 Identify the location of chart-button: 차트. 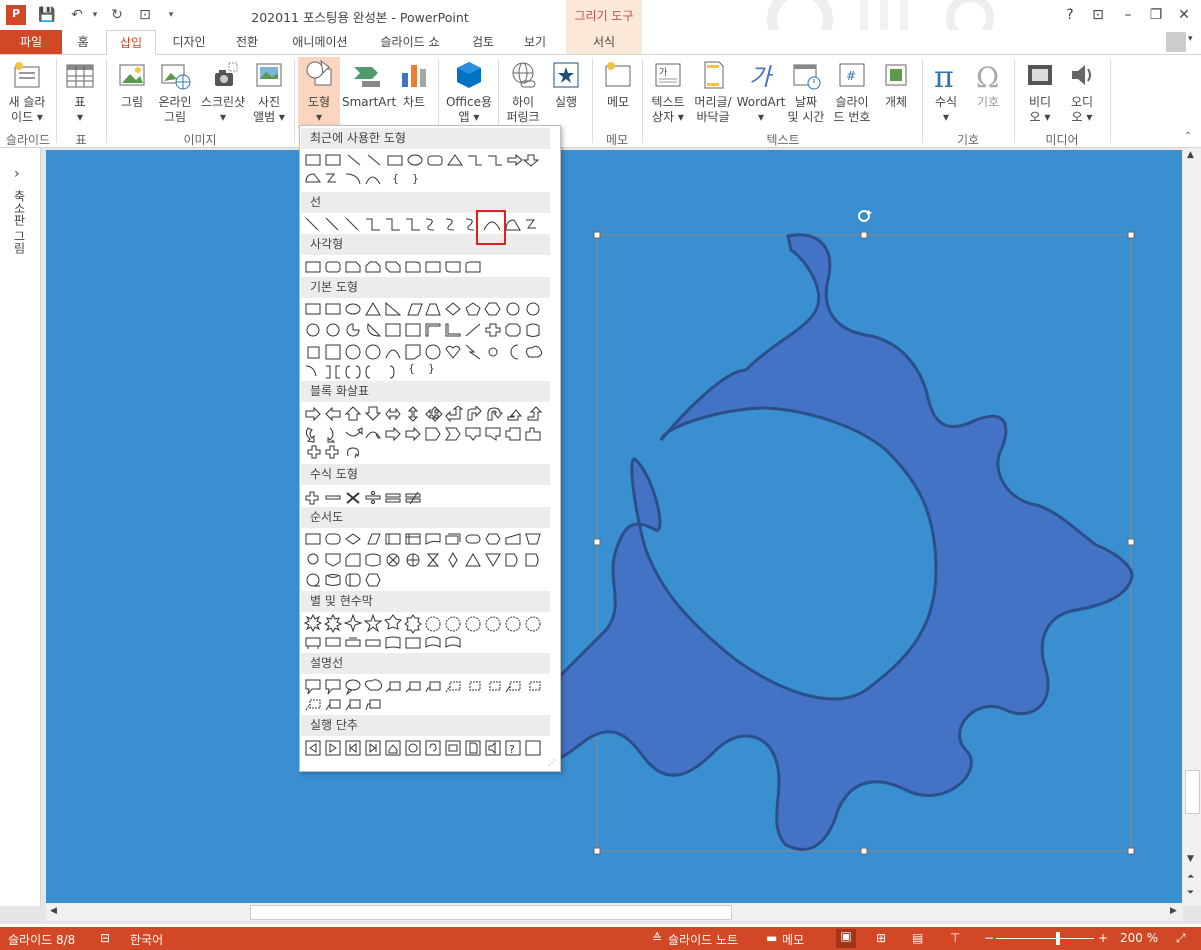
(414, 84).